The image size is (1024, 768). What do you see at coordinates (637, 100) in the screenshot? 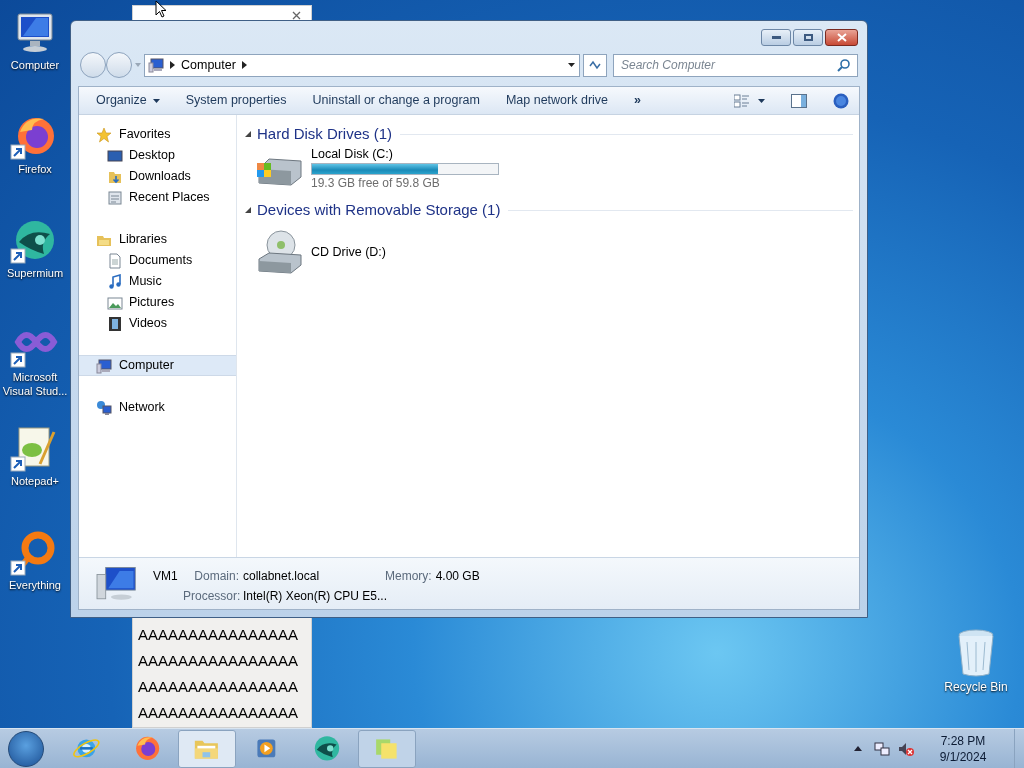
I see `more-button: »` at bounding box center [637, 100].